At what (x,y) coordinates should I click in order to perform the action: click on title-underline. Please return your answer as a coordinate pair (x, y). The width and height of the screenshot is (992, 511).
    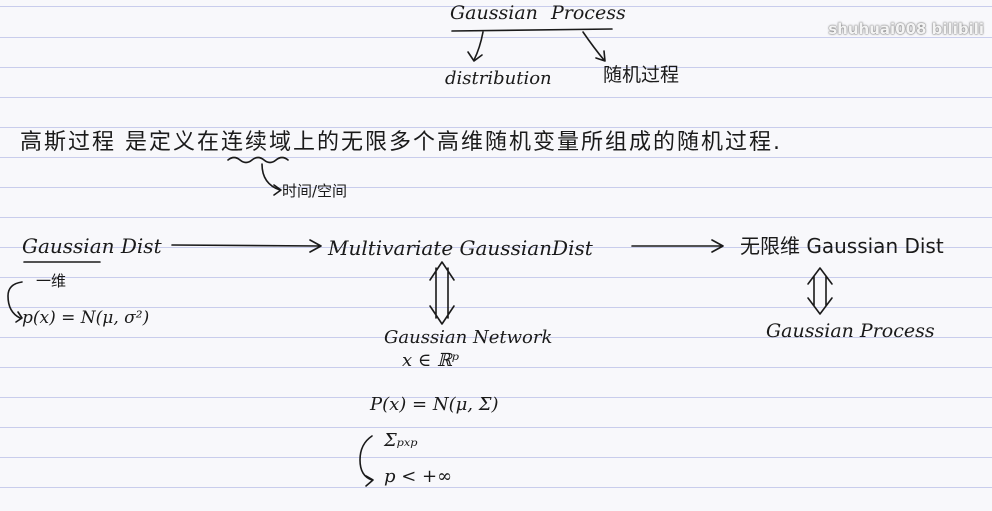
    Looking at the image, I should click on (532, 30).